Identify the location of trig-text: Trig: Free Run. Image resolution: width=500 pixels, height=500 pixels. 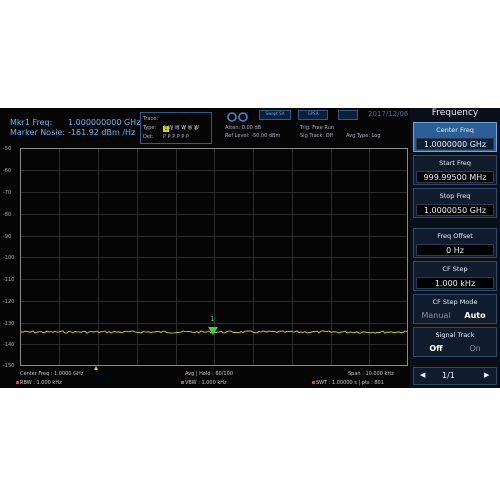
(317, 128).